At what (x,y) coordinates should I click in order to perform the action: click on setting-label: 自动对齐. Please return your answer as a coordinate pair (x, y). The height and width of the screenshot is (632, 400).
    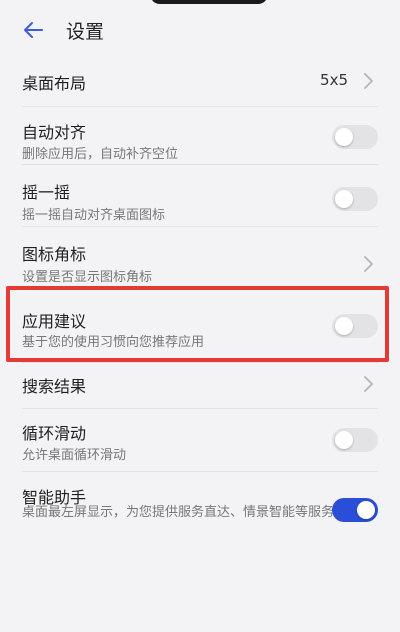
    Looking at the image, I should click on (54, 132).